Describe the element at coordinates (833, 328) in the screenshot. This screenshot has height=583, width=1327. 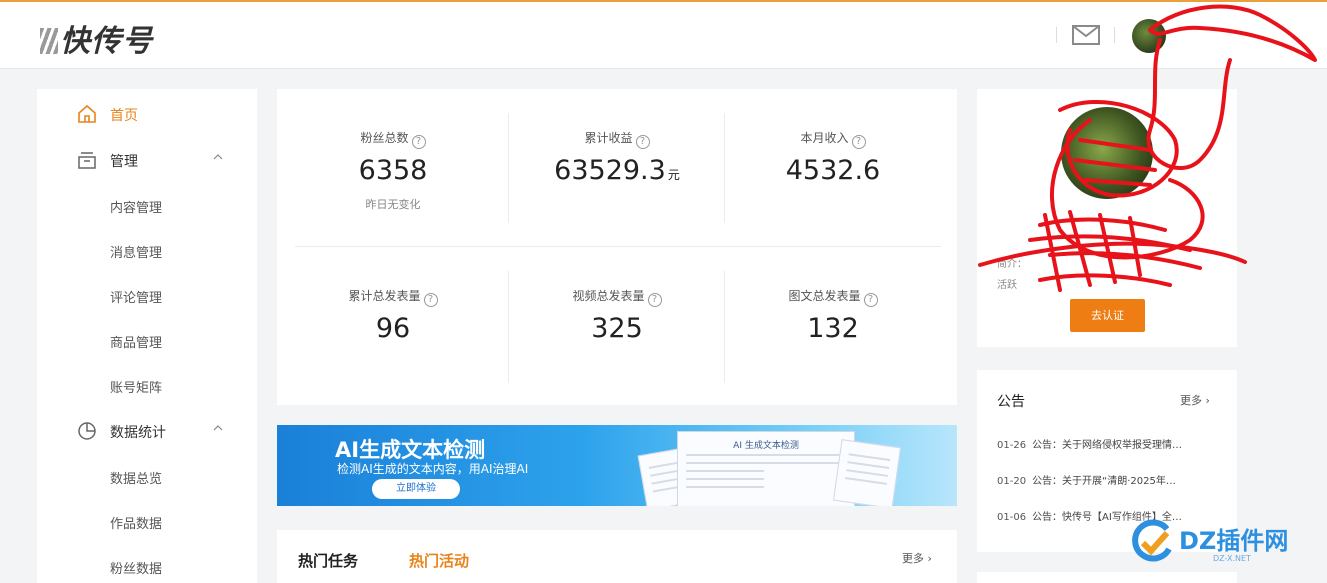
I see `stat-value: 132` at that location.